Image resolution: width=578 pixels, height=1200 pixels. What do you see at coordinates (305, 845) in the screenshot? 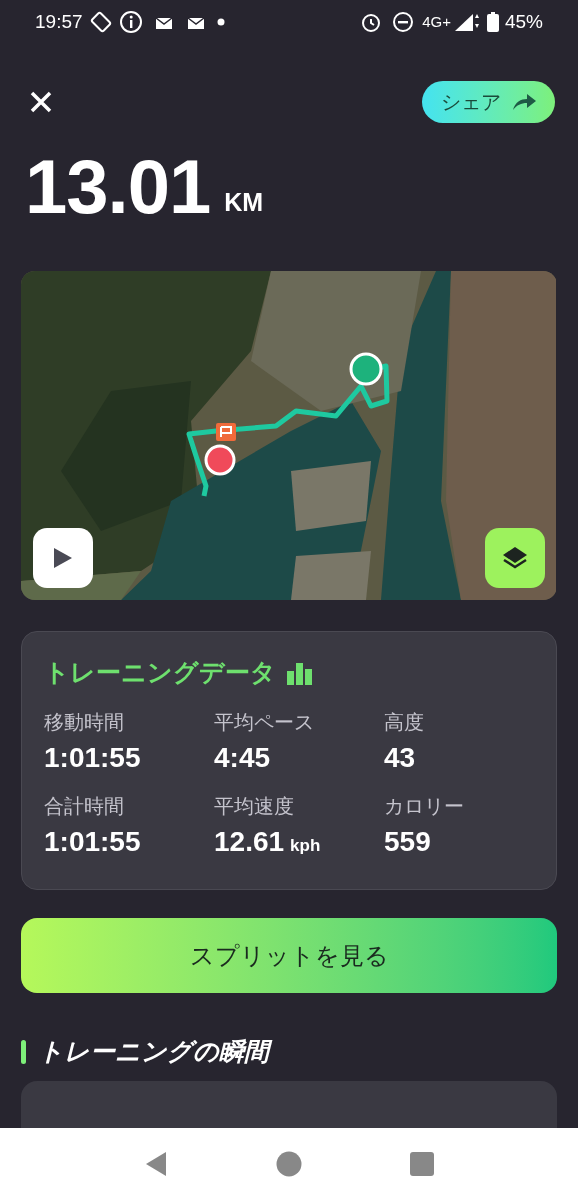
I see `stat-unit: kph` at bounding box center [305, 845].